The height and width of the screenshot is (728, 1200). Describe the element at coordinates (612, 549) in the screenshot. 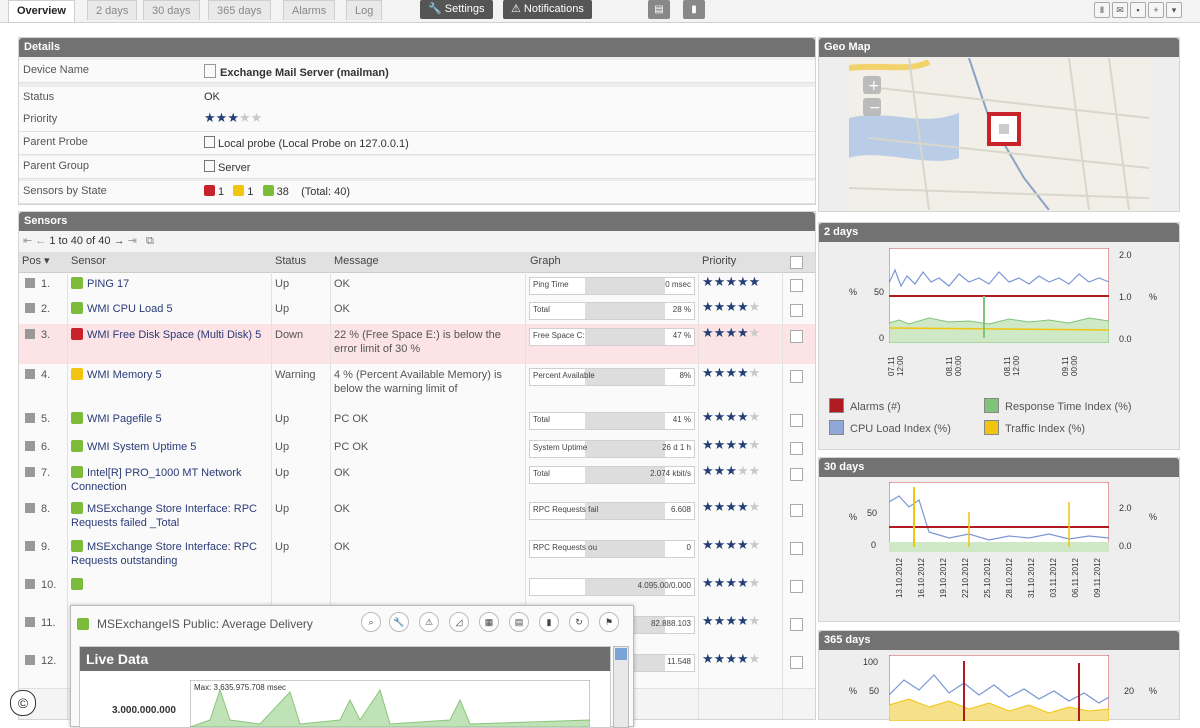

I see `sensor-mini-graph: RPC Requests ou 0` at that location.